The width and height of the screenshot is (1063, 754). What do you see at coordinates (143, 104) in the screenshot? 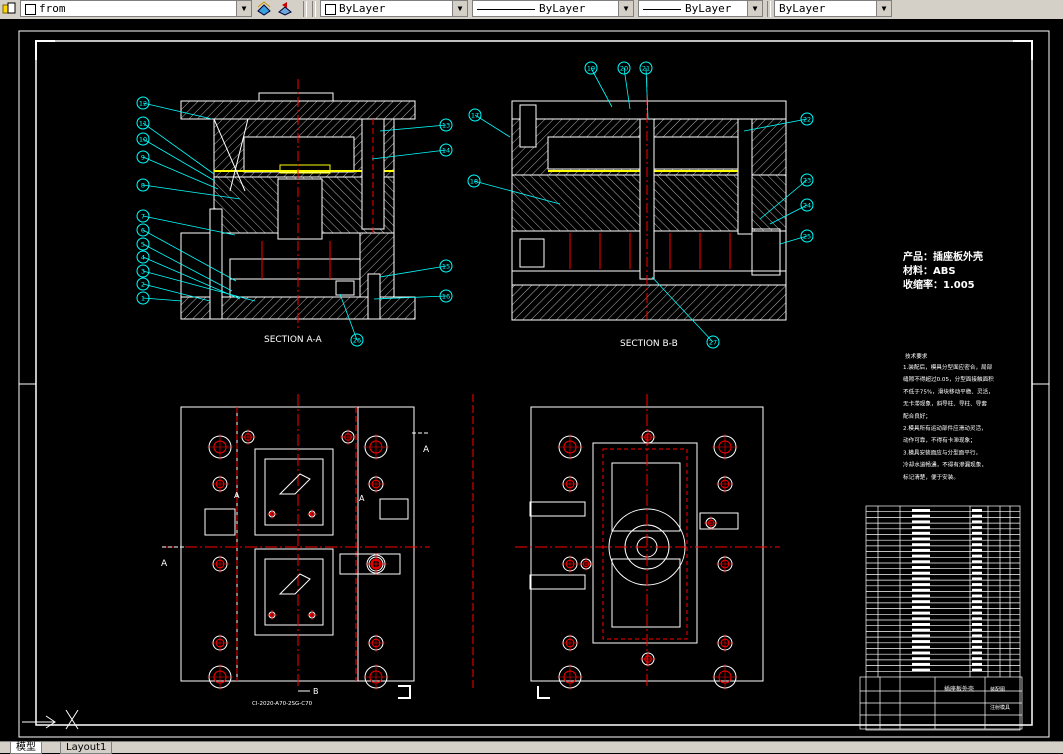
I see `balloon-number: 12` at bounding box center [143, 104].